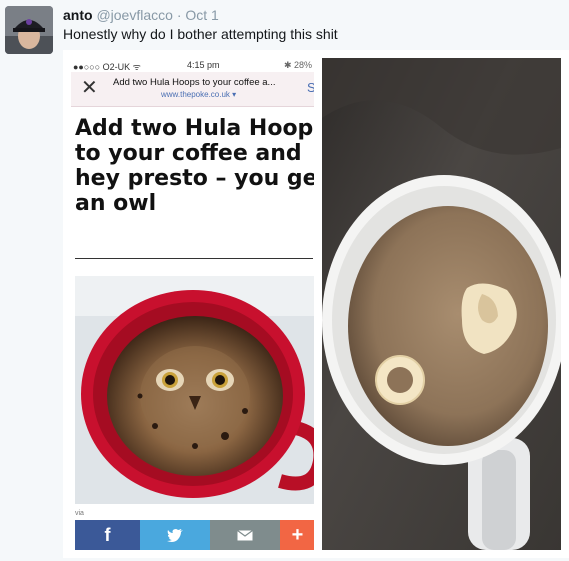 Image resolution: width=569 pixels, height=561 pixels. I want to click on twitter-bird-icon, so click(175, 535).